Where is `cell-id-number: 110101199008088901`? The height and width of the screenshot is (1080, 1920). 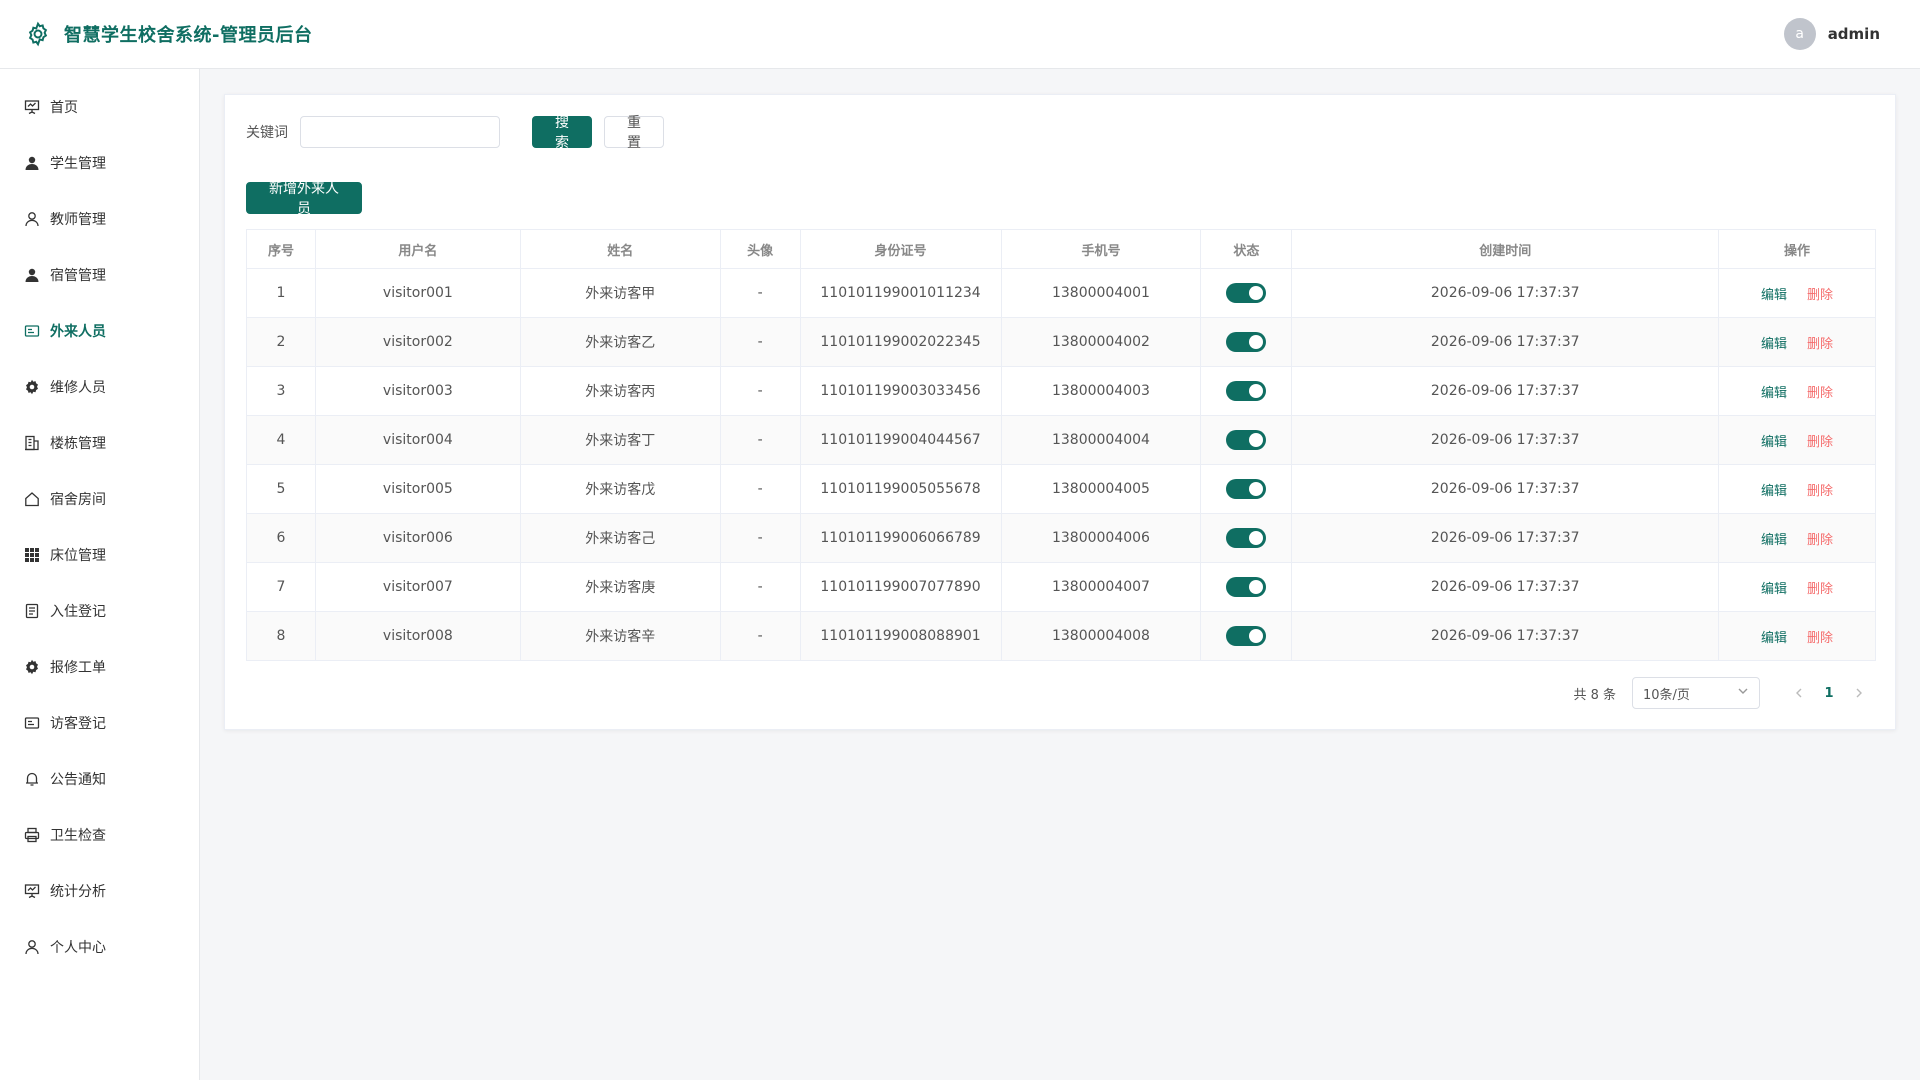
cell-id-number: 110101199008088901 is located at coordinates (901, 636).